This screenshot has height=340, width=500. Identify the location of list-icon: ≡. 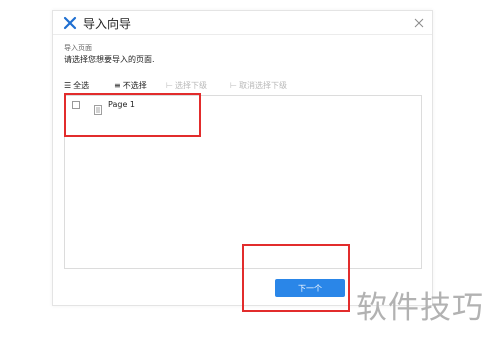
(117, 85).